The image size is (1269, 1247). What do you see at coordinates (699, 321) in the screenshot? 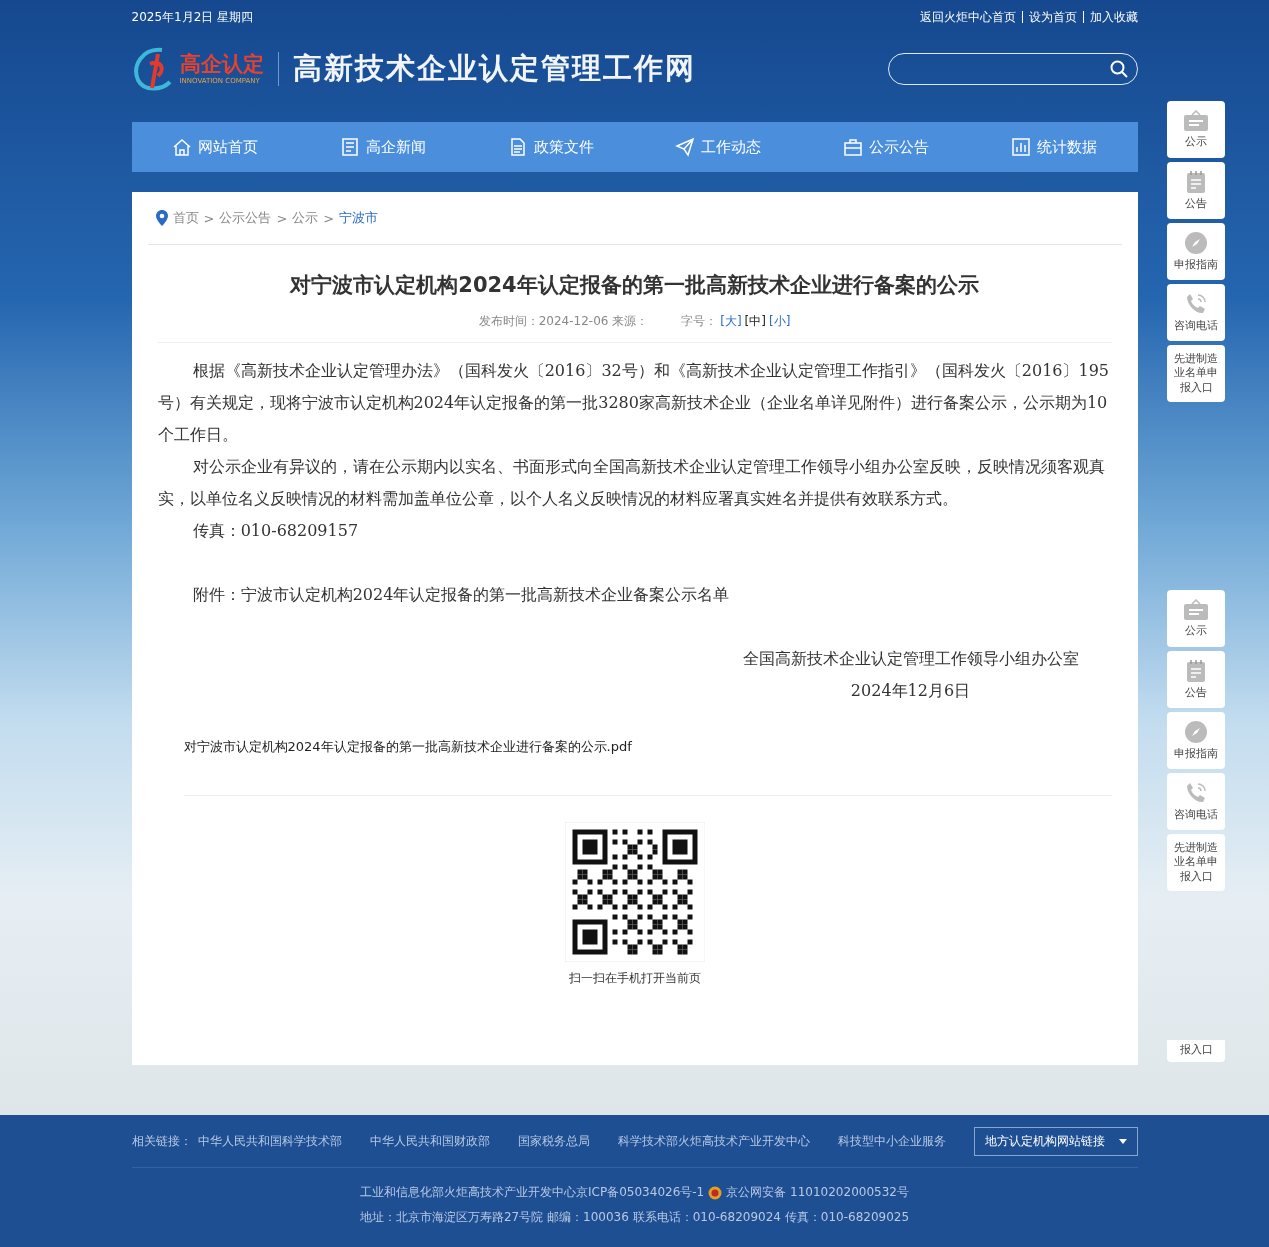
I see `font-size-label: 字号：` at bounding box center [699, 321].